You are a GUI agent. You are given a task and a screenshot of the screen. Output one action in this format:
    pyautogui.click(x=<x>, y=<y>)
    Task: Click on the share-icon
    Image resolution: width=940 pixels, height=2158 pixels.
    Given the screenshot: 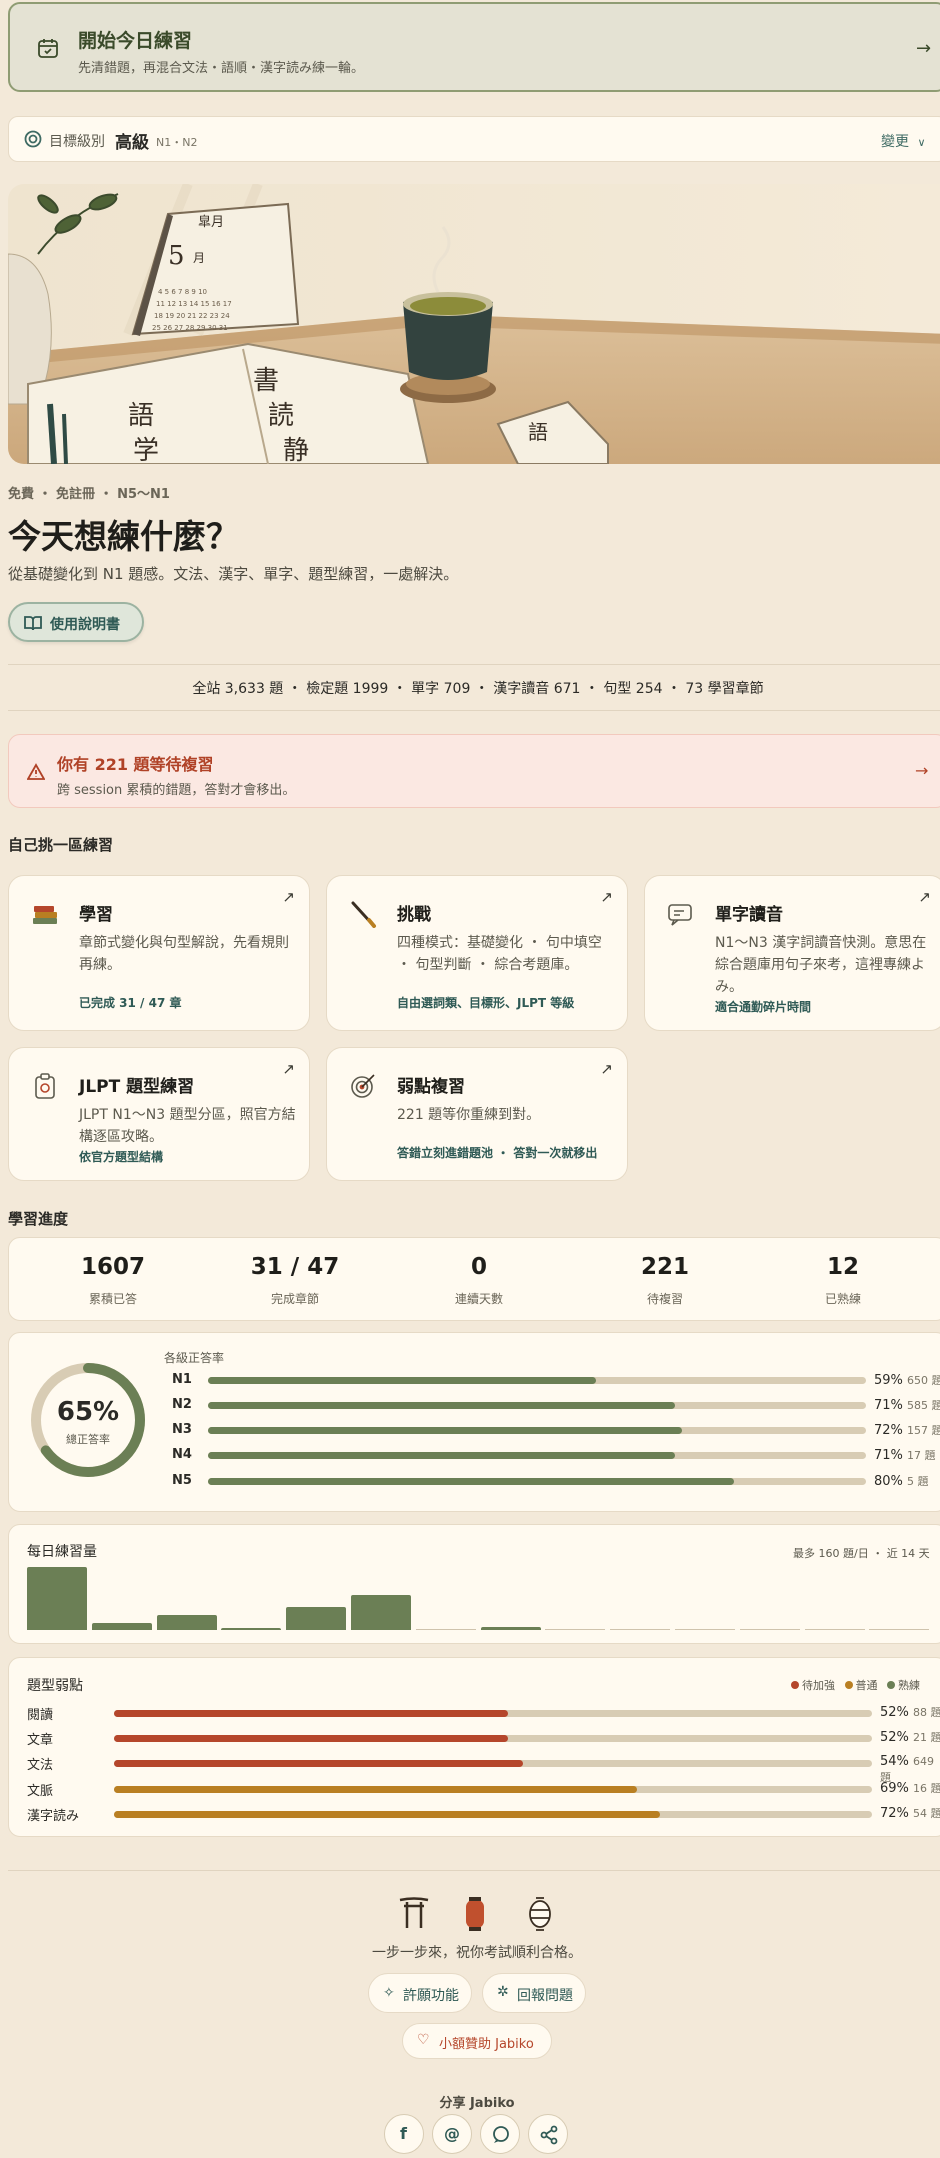 What is the action you would take?
    pyautogui.click(x=549, y=2135)
    